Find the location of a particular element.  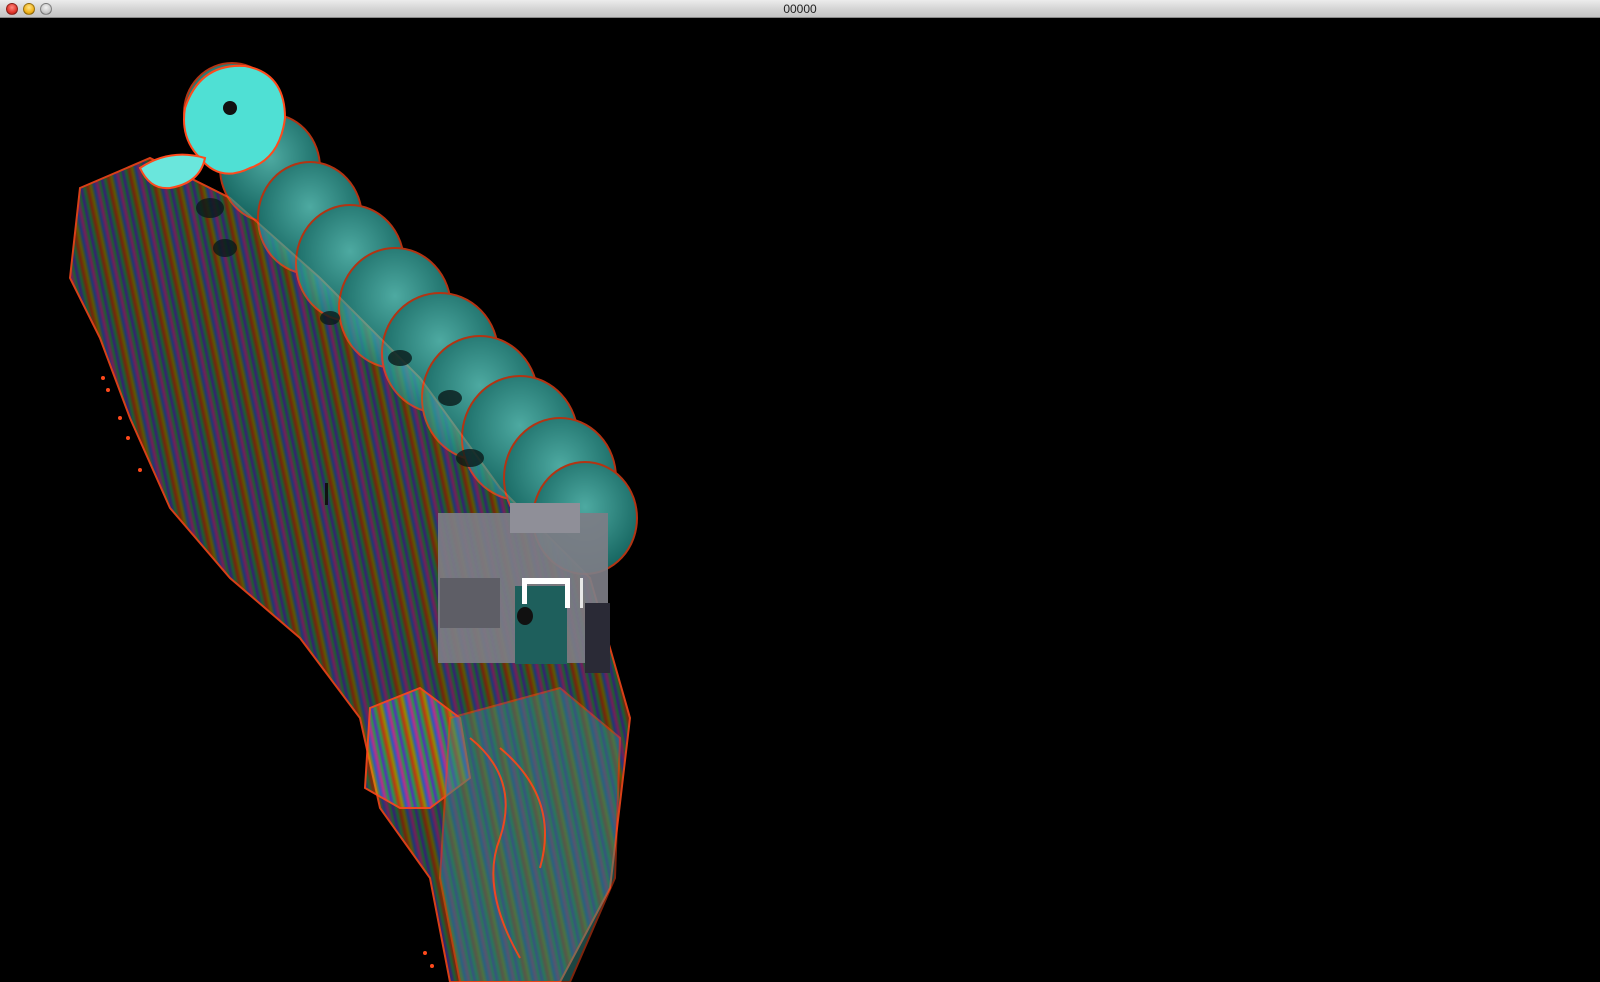

dark-mark is located at coordinates (326, 494).